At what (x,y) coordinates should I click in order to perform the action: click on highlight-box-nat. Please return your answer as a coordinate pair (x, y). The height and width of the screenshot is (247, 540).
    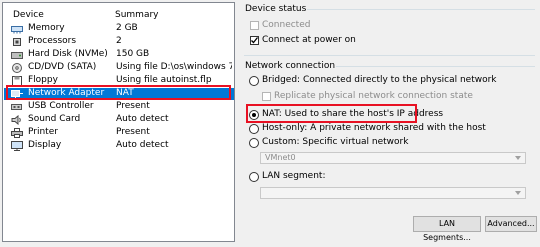
    Looking at the image, I should click on (331, 113).